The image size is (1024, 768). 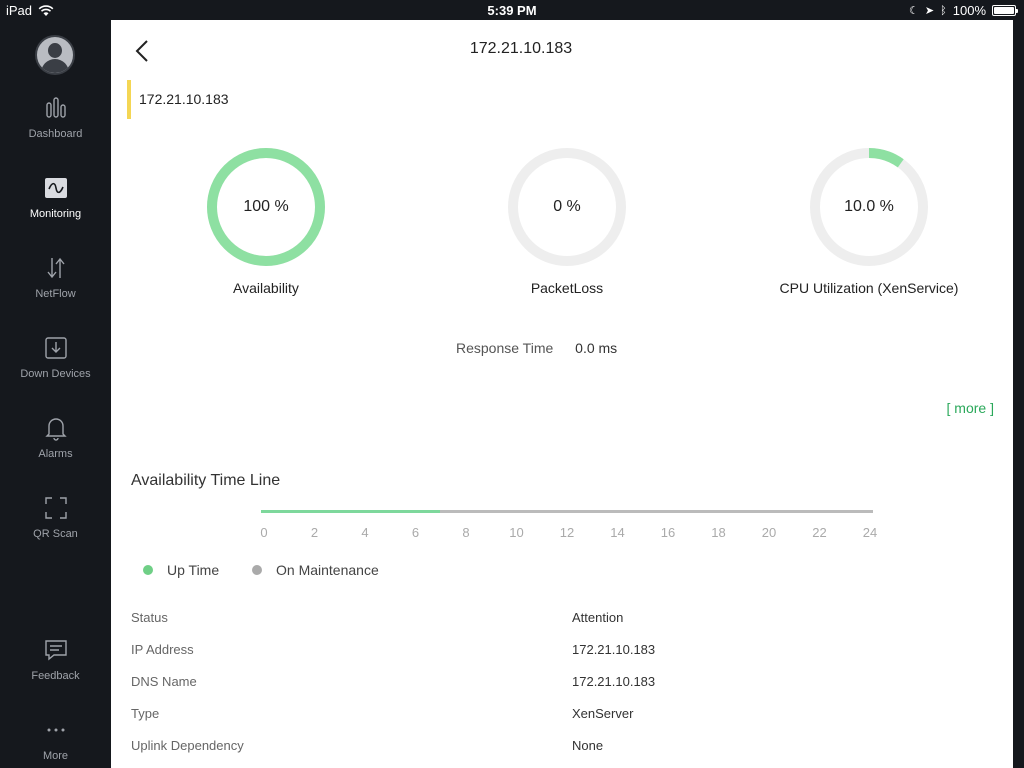 I want to click on cpu-utilization-gauge: 10.0 % CPU Utilization (XenService), so click(x=869, y=221).